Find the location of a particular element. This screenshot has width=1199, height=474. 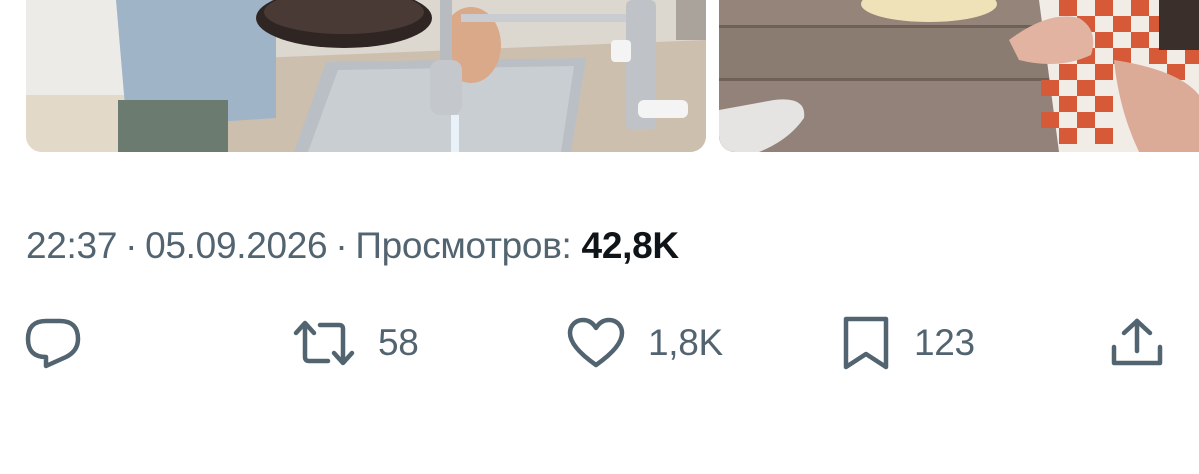

like-count: 1,8K is located at coordinates (685, 342).